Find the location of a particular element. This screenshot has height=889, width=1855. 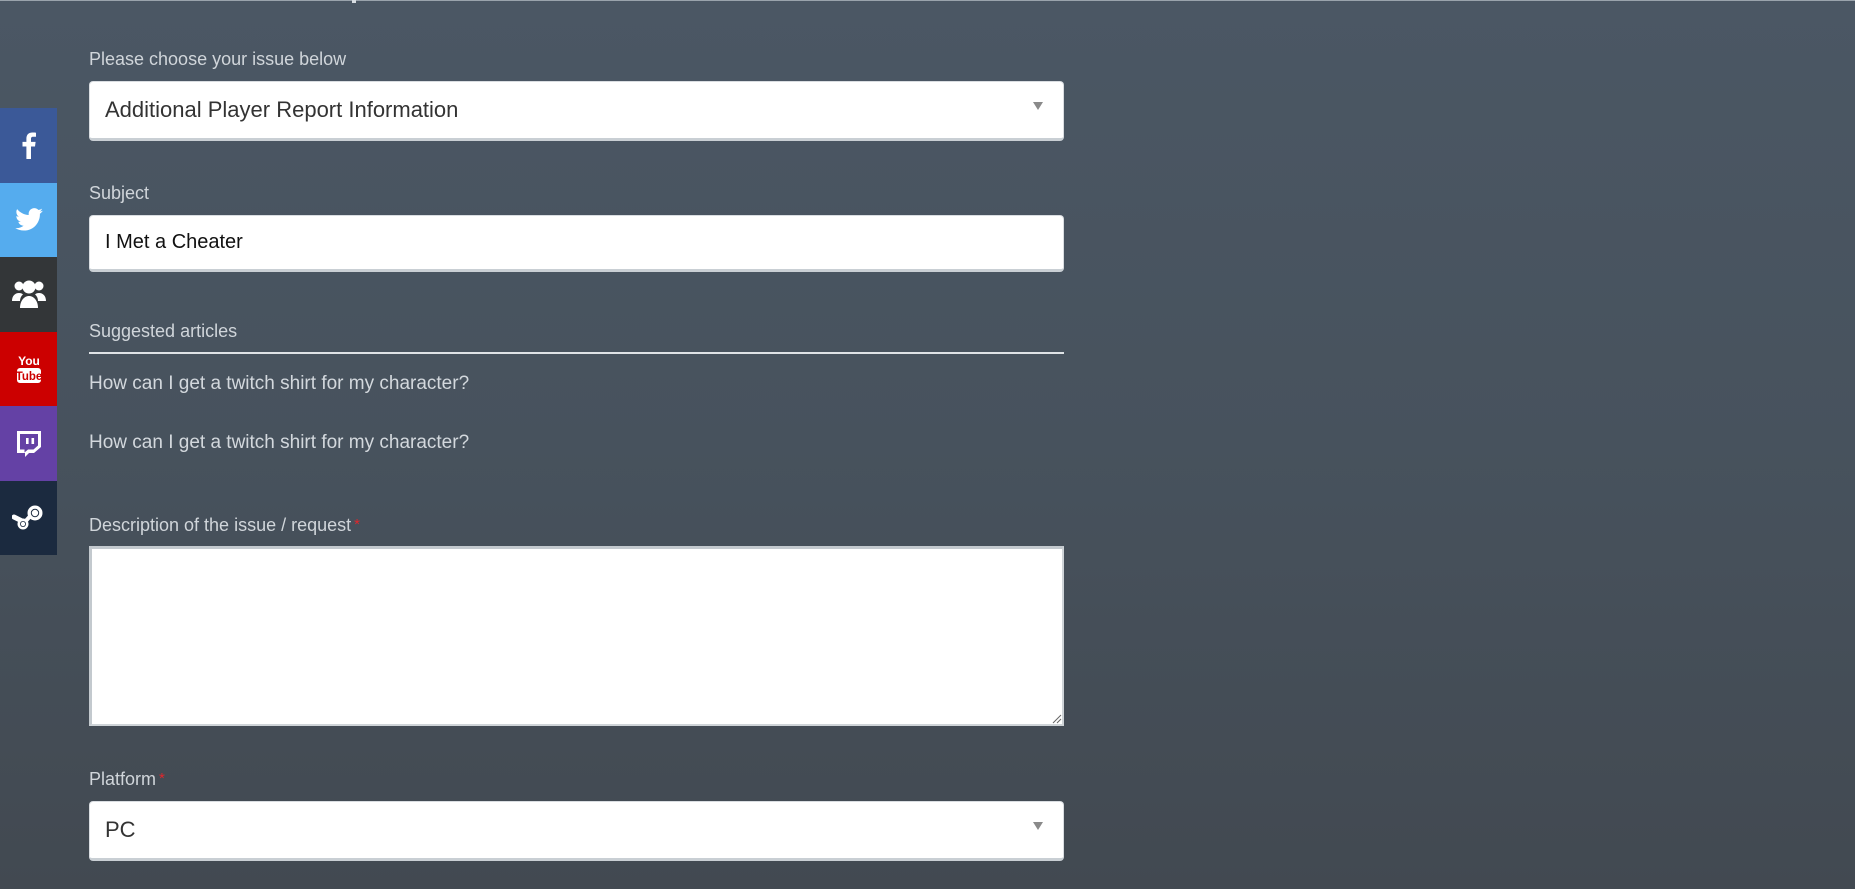

page-top-edge is located at coordinates (927, 0).